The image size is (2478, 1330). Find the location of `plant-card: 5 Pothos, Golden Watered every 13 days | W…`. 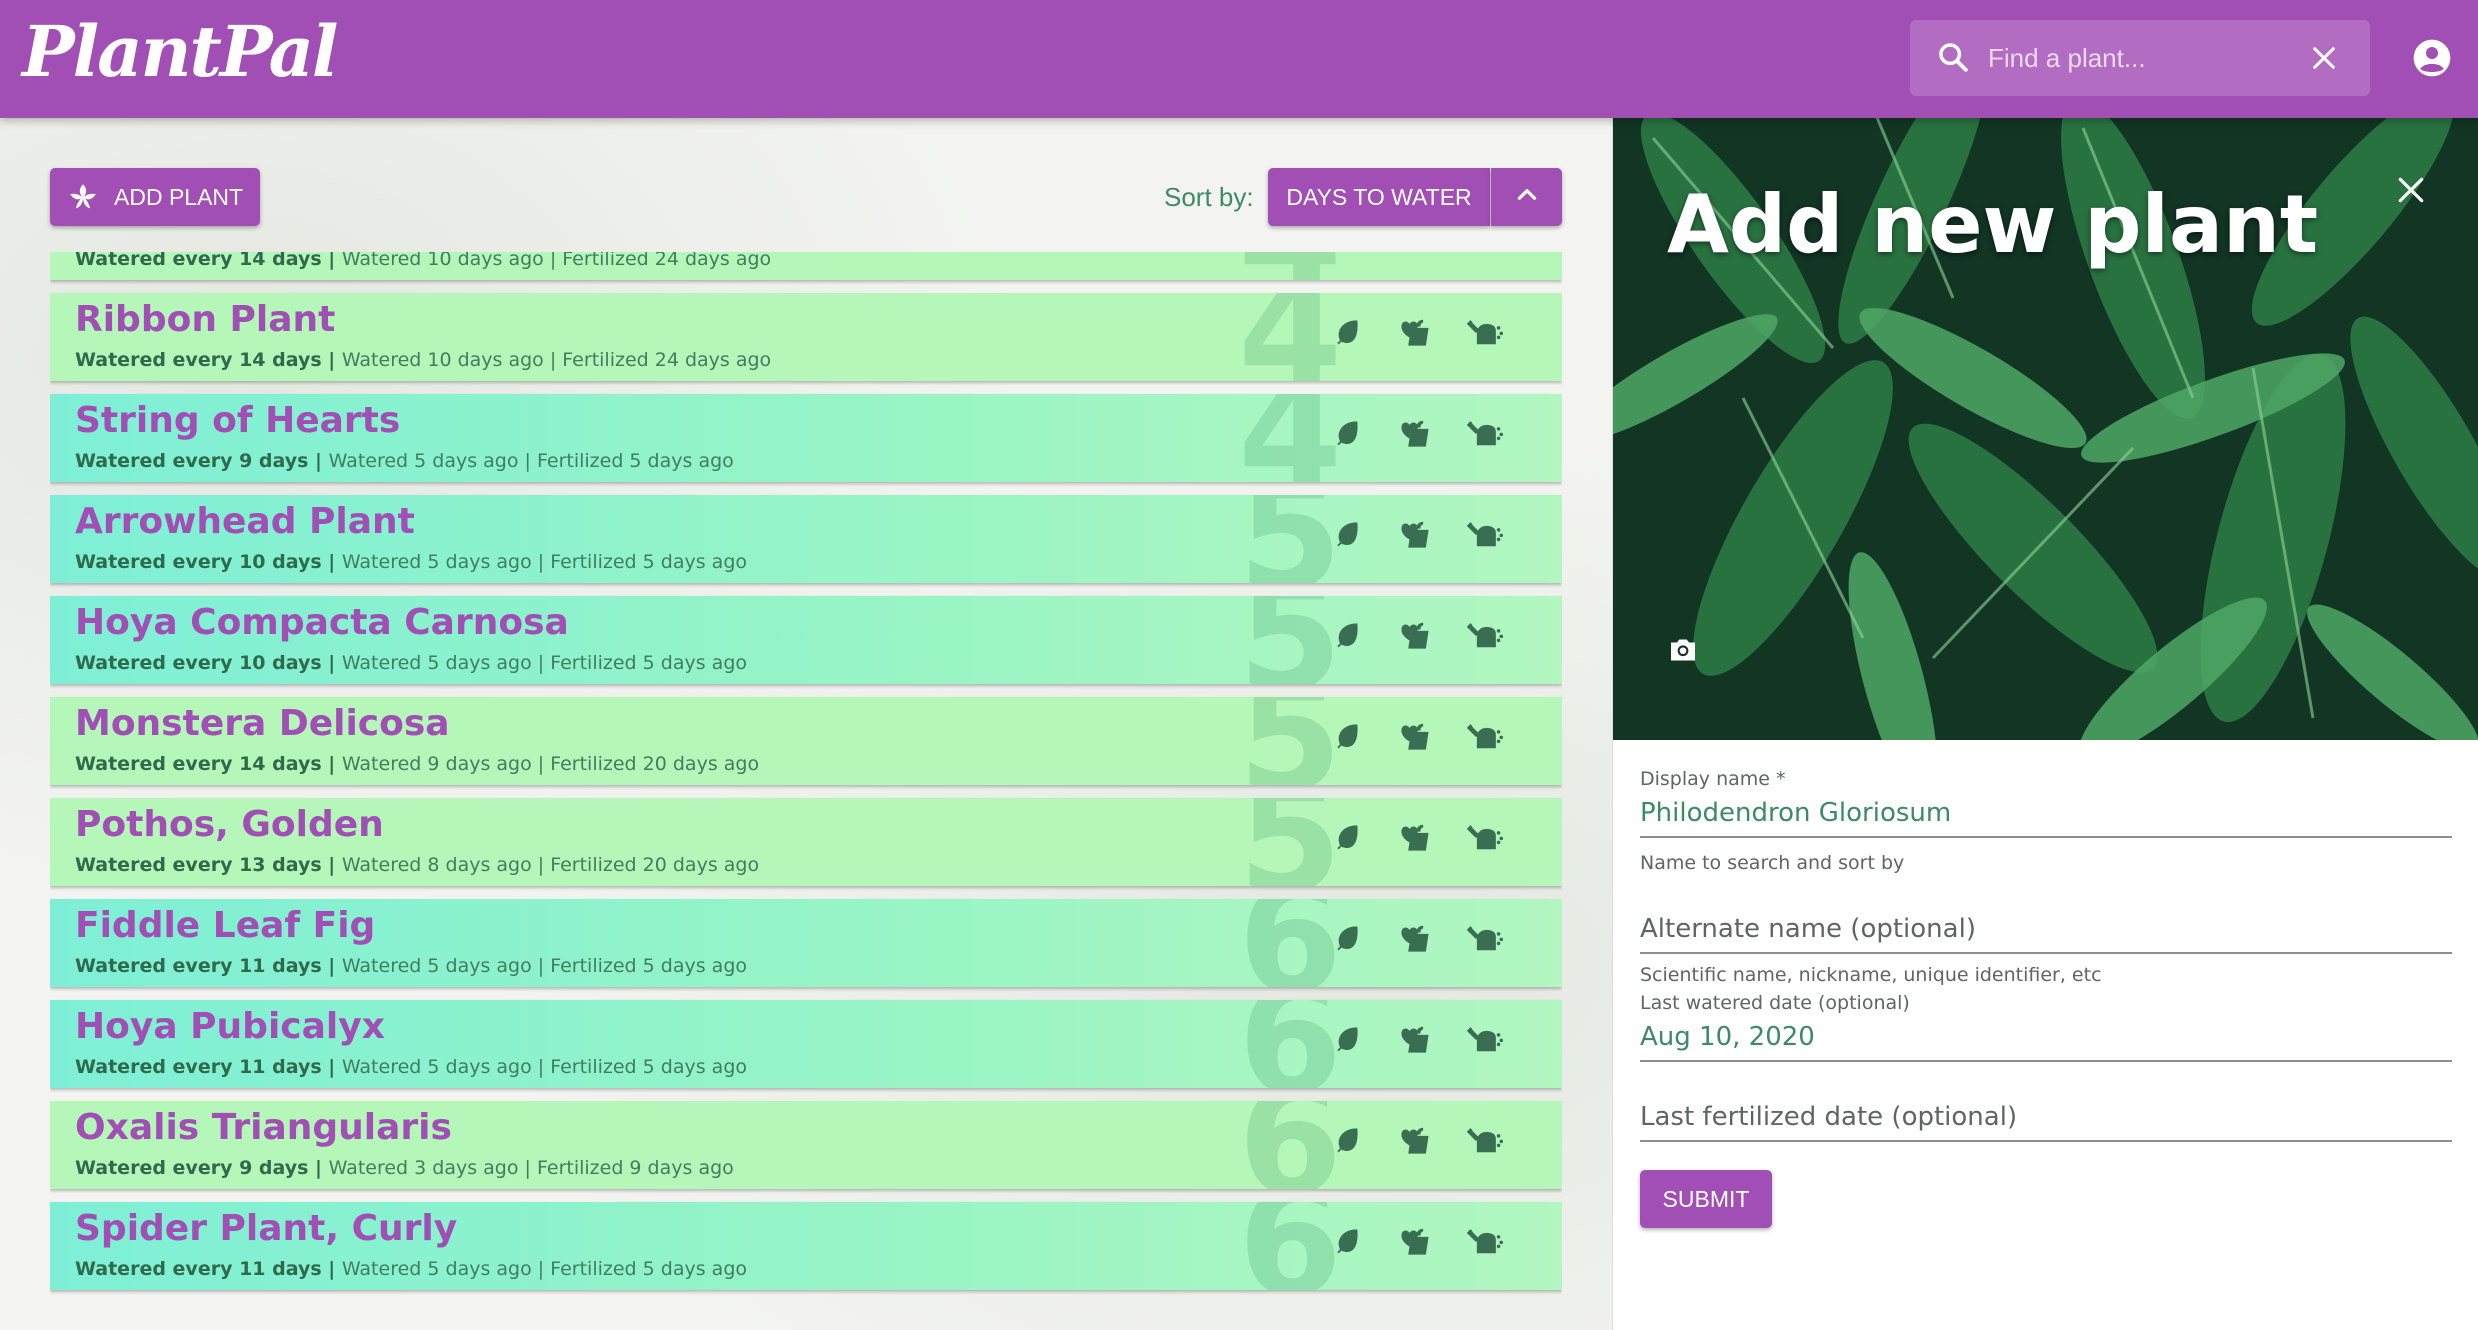

plant-card: 5 Pothos, Golden Watered every 13 days | W… is located at coordinates (806, 842).